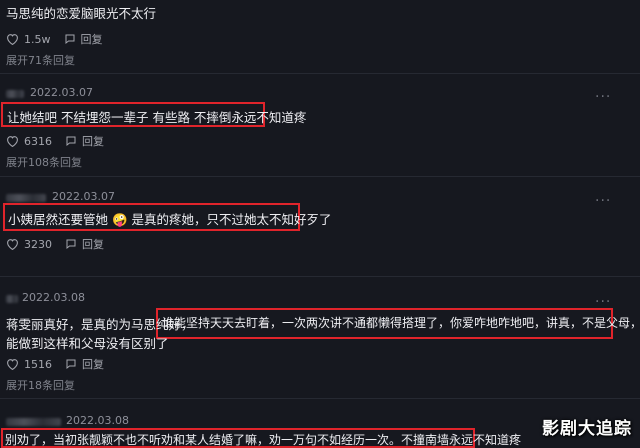  Describe the element at coordinates (157, 117) in the screenshot. I see `comment-2-text: 让她结吧 不结埋怨一辈子 有些路 不摔倒永远不知道疼` at that location.